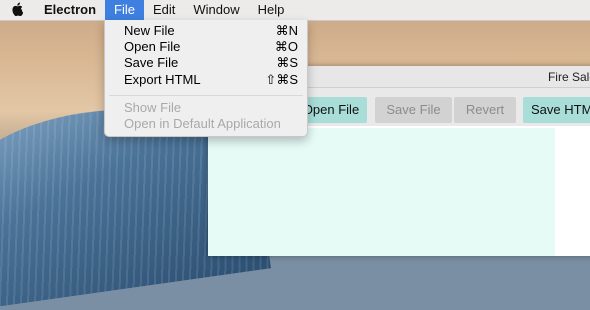 Image resolution: width=590 pixels, height=310 pixels. I want to click on menu-item-show-file: Show File, so click(211, 108).